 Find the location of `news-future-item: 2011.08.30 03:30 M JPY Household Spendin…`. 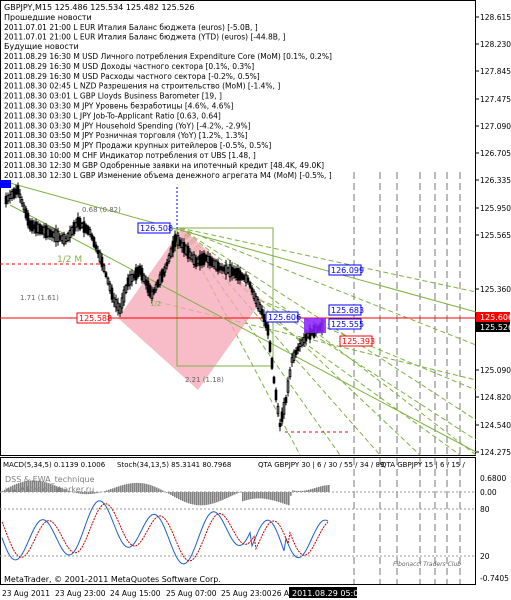

news-future-item: 2011.08.30 03:30 M JPY Household Spendin… is located at coordinates (127, 125).